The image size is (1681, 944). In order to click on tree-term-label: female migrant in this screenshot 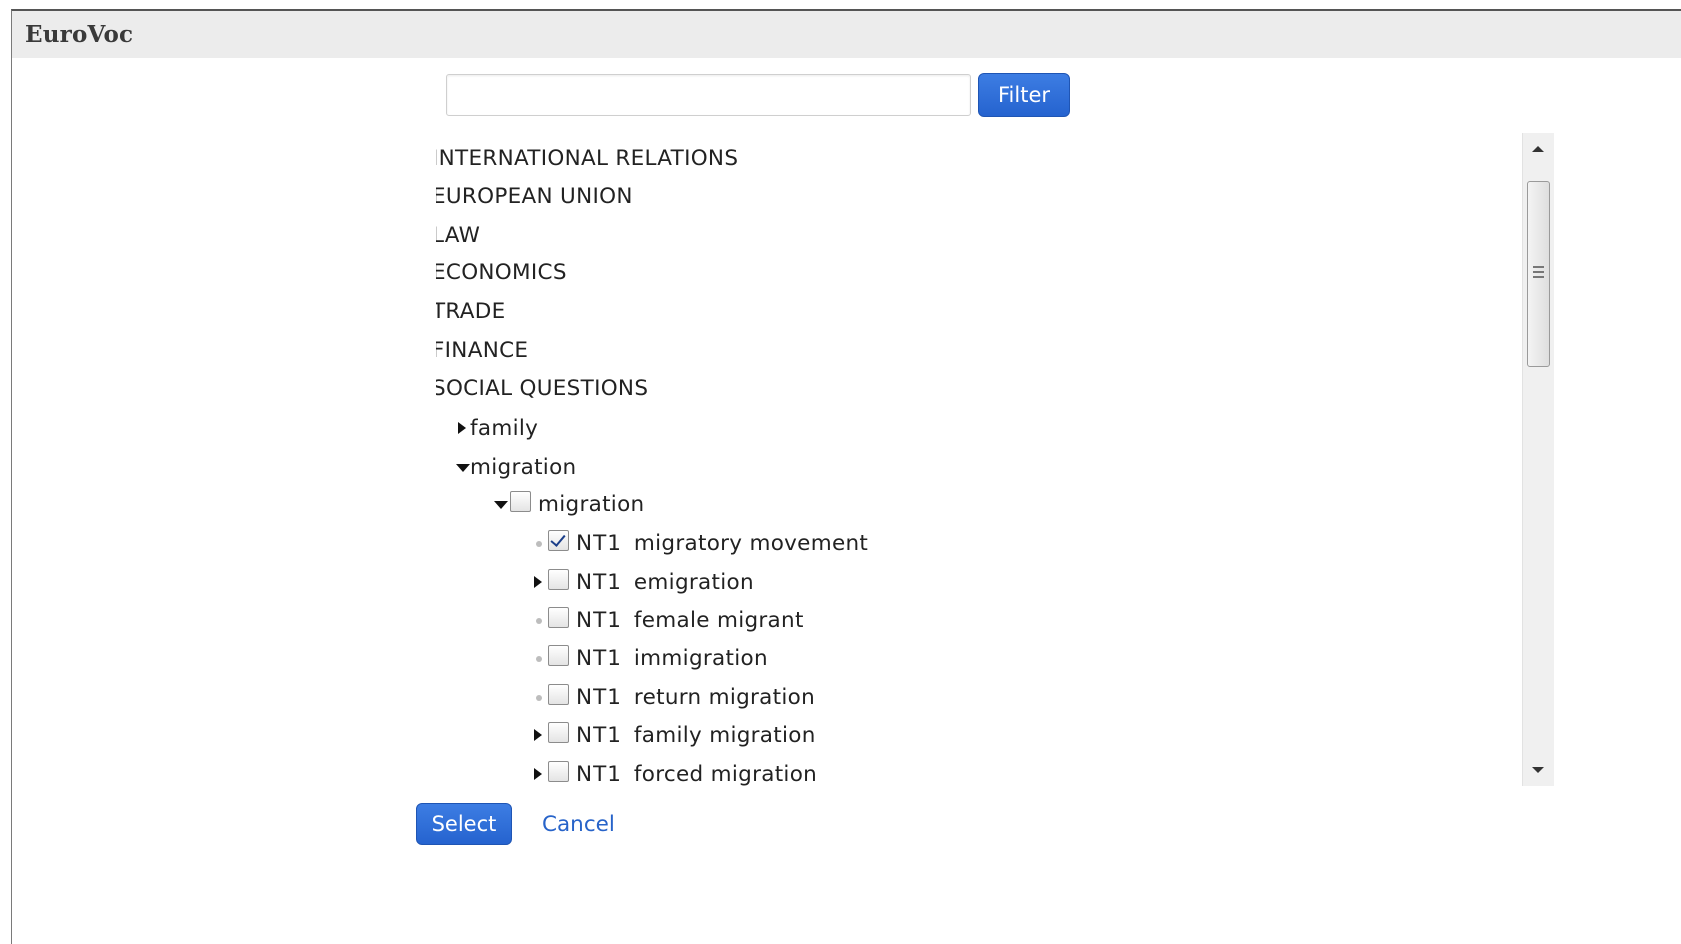, I will do `click(718, 620)`.